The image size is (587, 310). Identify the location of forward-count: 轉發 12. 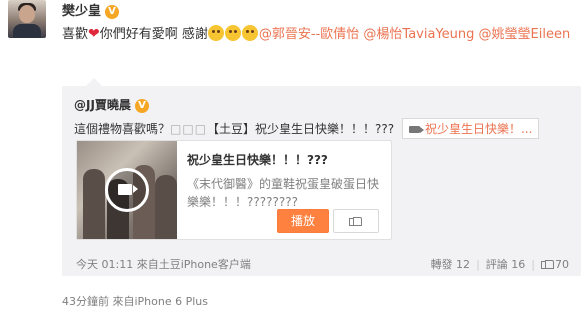
(451, 264).